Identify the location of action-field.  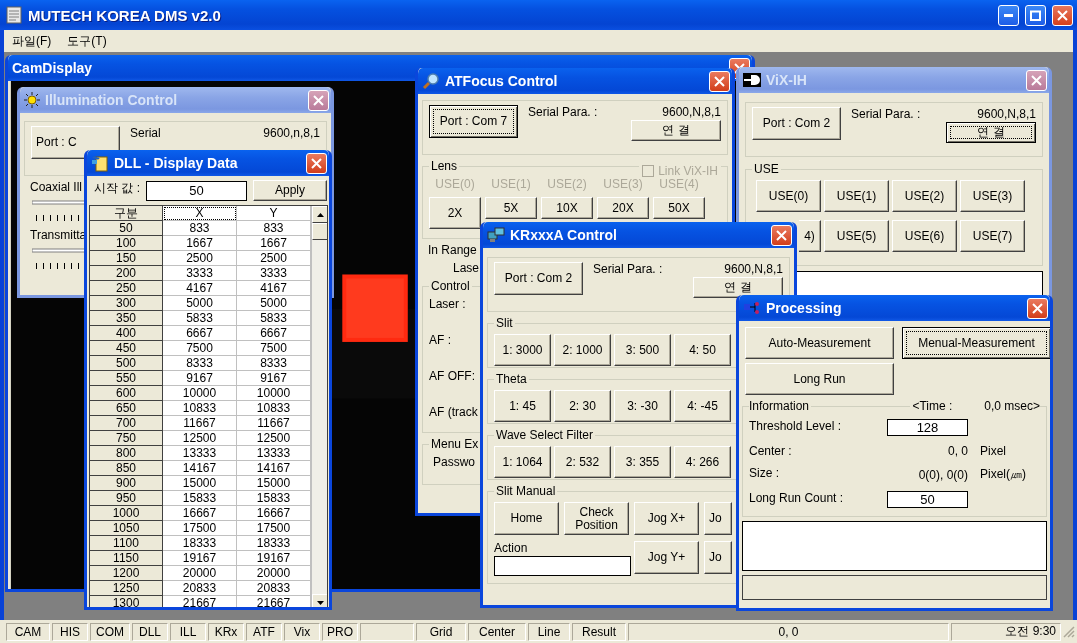
(562, 566).